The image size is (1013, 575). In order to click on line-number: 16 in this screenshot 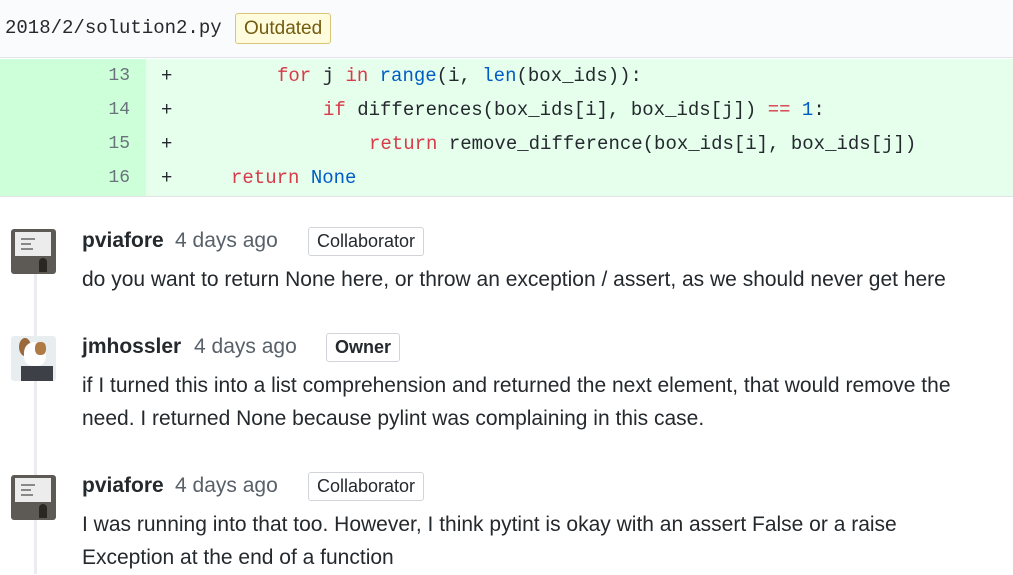, I will do `click(65, 178)`.